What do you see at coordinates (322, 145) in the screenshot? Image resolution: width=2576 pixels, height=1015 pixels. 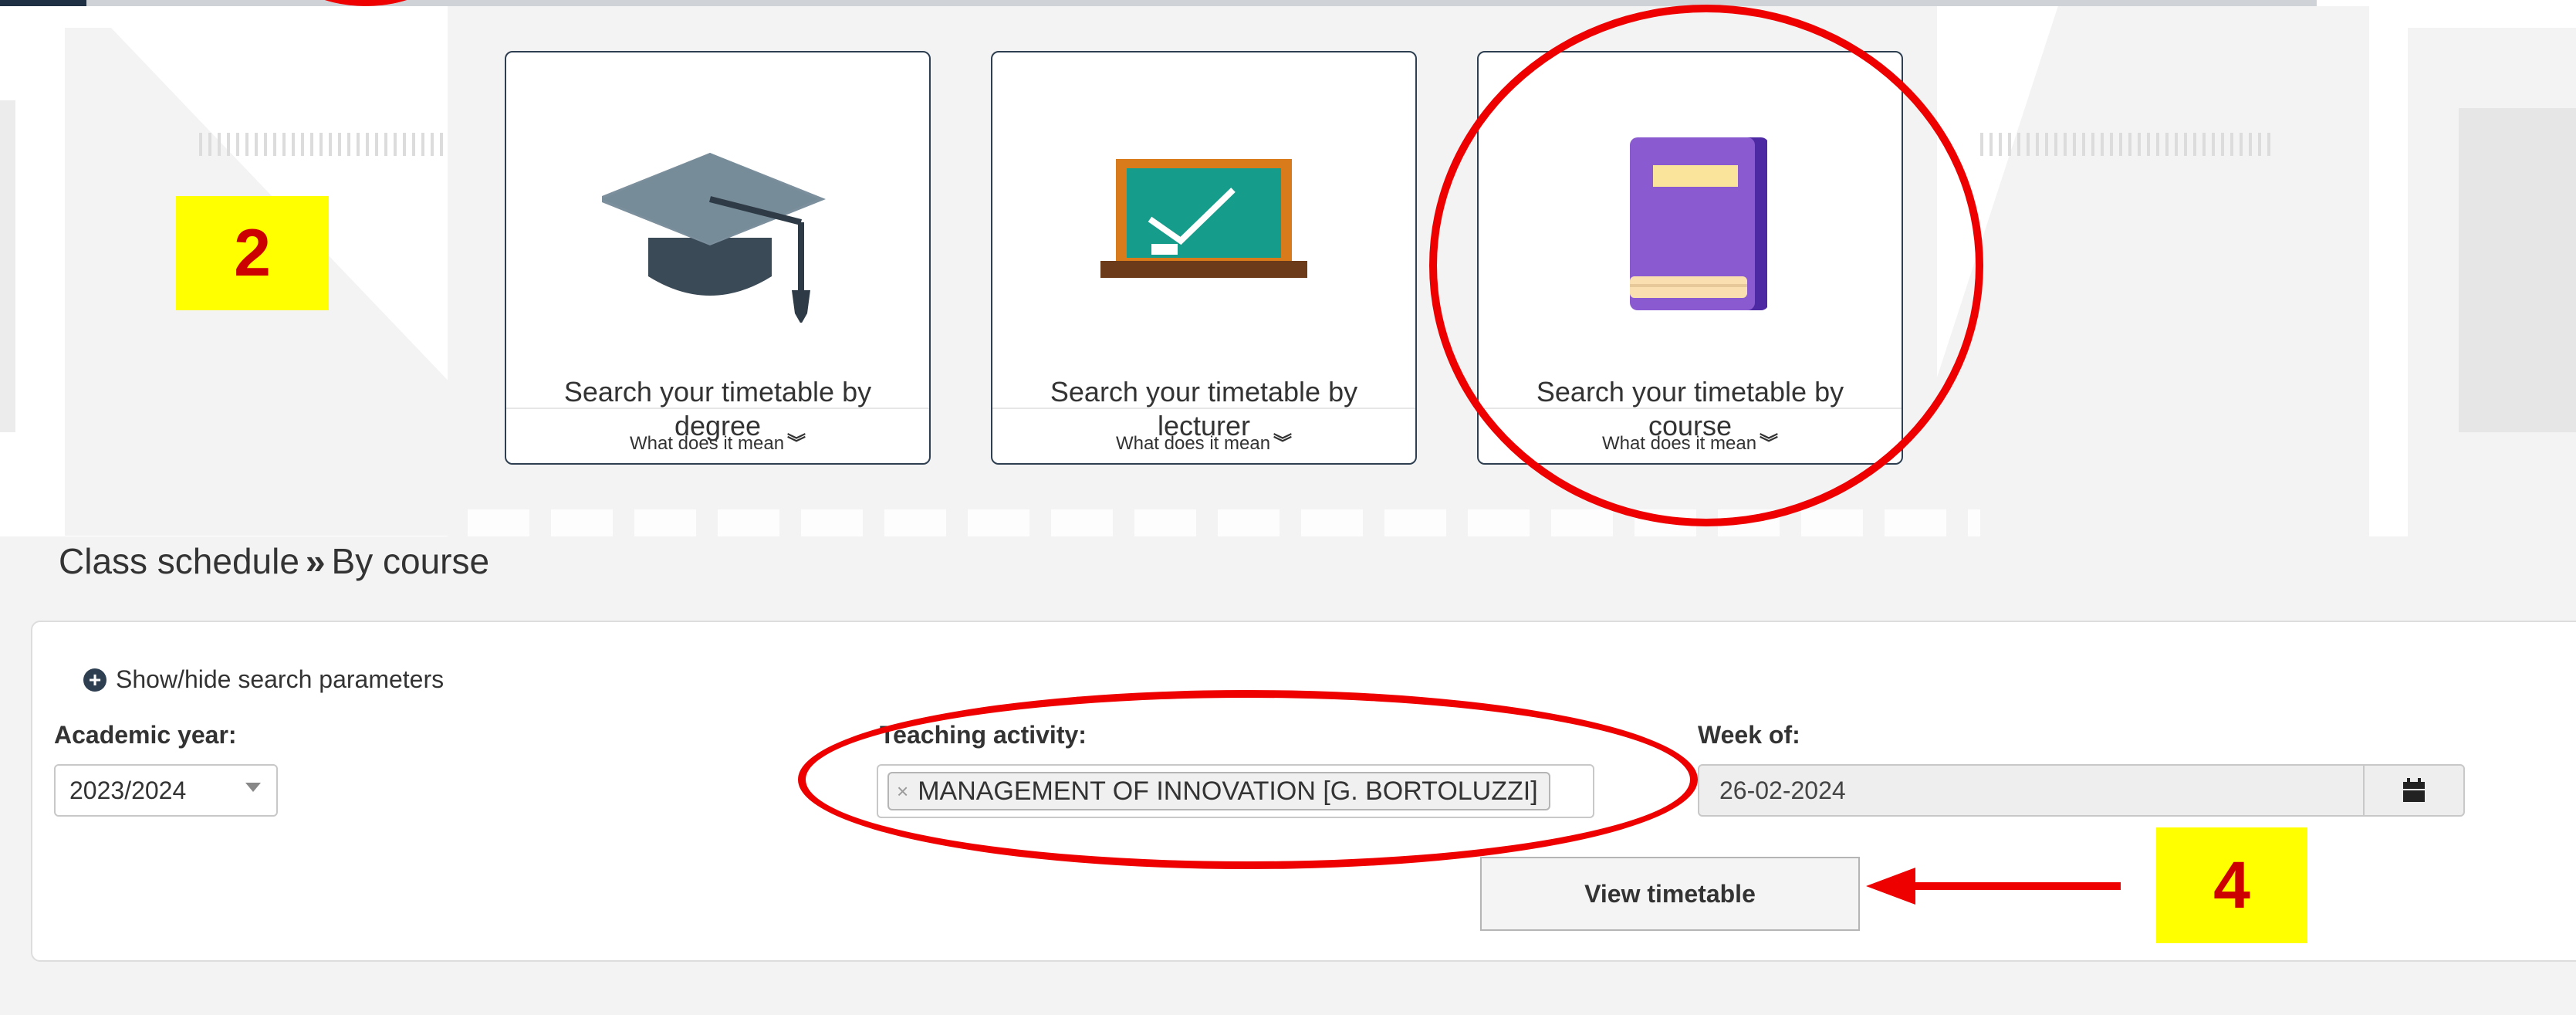 I see `bg-ghost-stripe-left` at bounding box center [322, 145].